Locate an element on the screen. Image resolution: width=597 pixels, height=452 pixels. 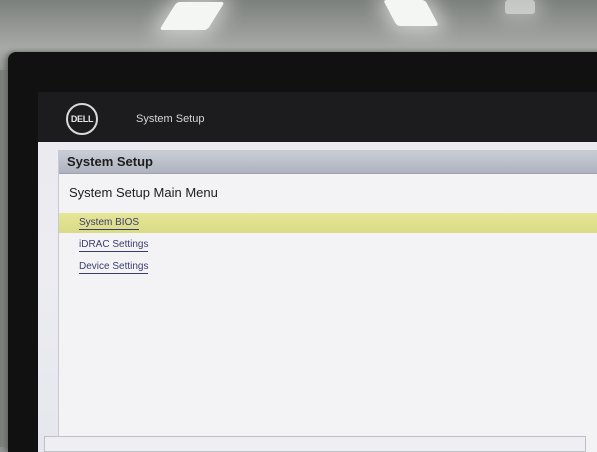
menu-item-device-settings: Device Settings is located at coordinates (328, 267).